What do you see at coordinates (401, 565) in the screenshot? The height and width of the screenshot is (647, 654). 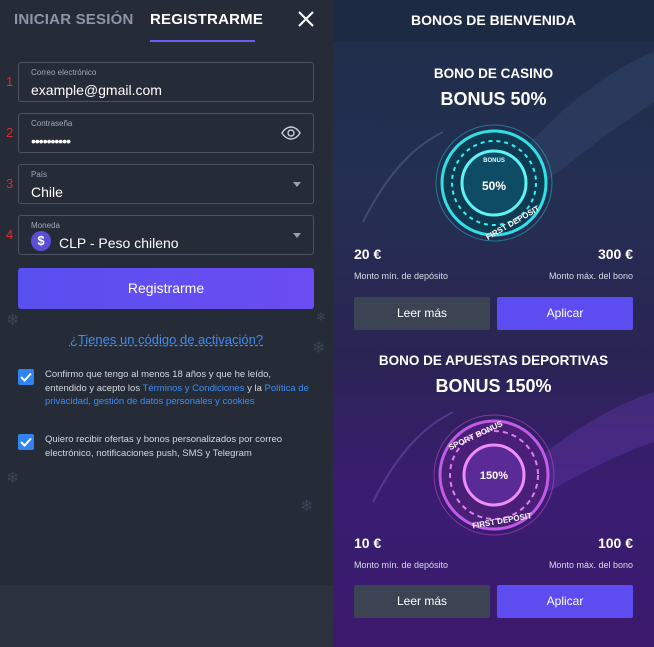 I see `sports-min-label: Monto mín. de depósito` at bounding box center [401, 565].